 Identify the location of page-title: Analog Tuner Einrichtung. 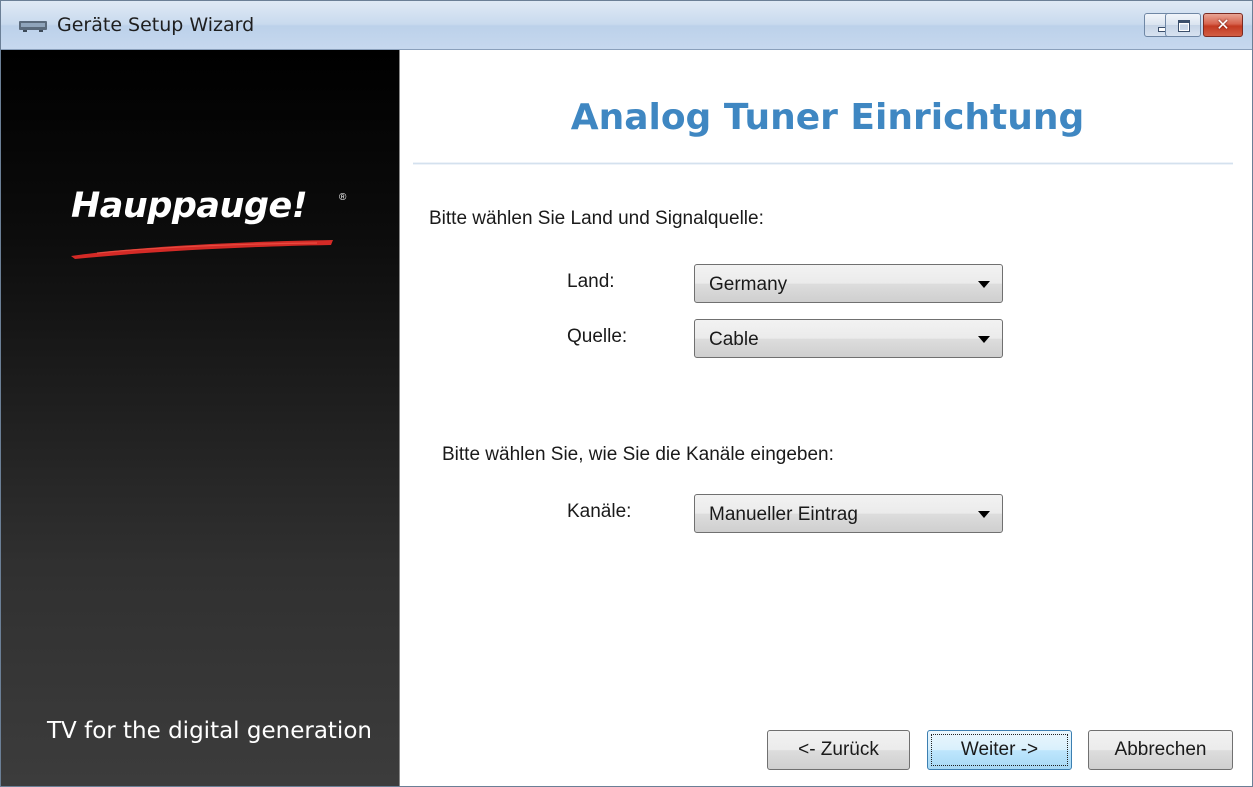
(827, 117).